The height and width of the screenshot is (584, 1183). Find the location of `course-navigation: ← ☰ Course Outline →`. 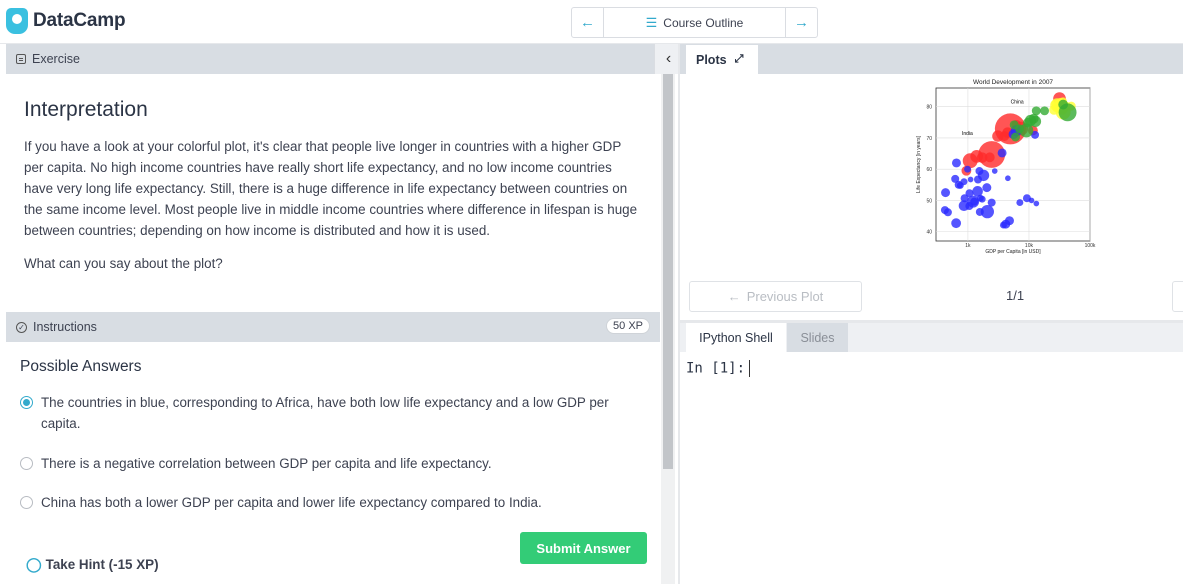

course-navigation: ← ☰ Course Outline → is located at coordinates (694, 22).